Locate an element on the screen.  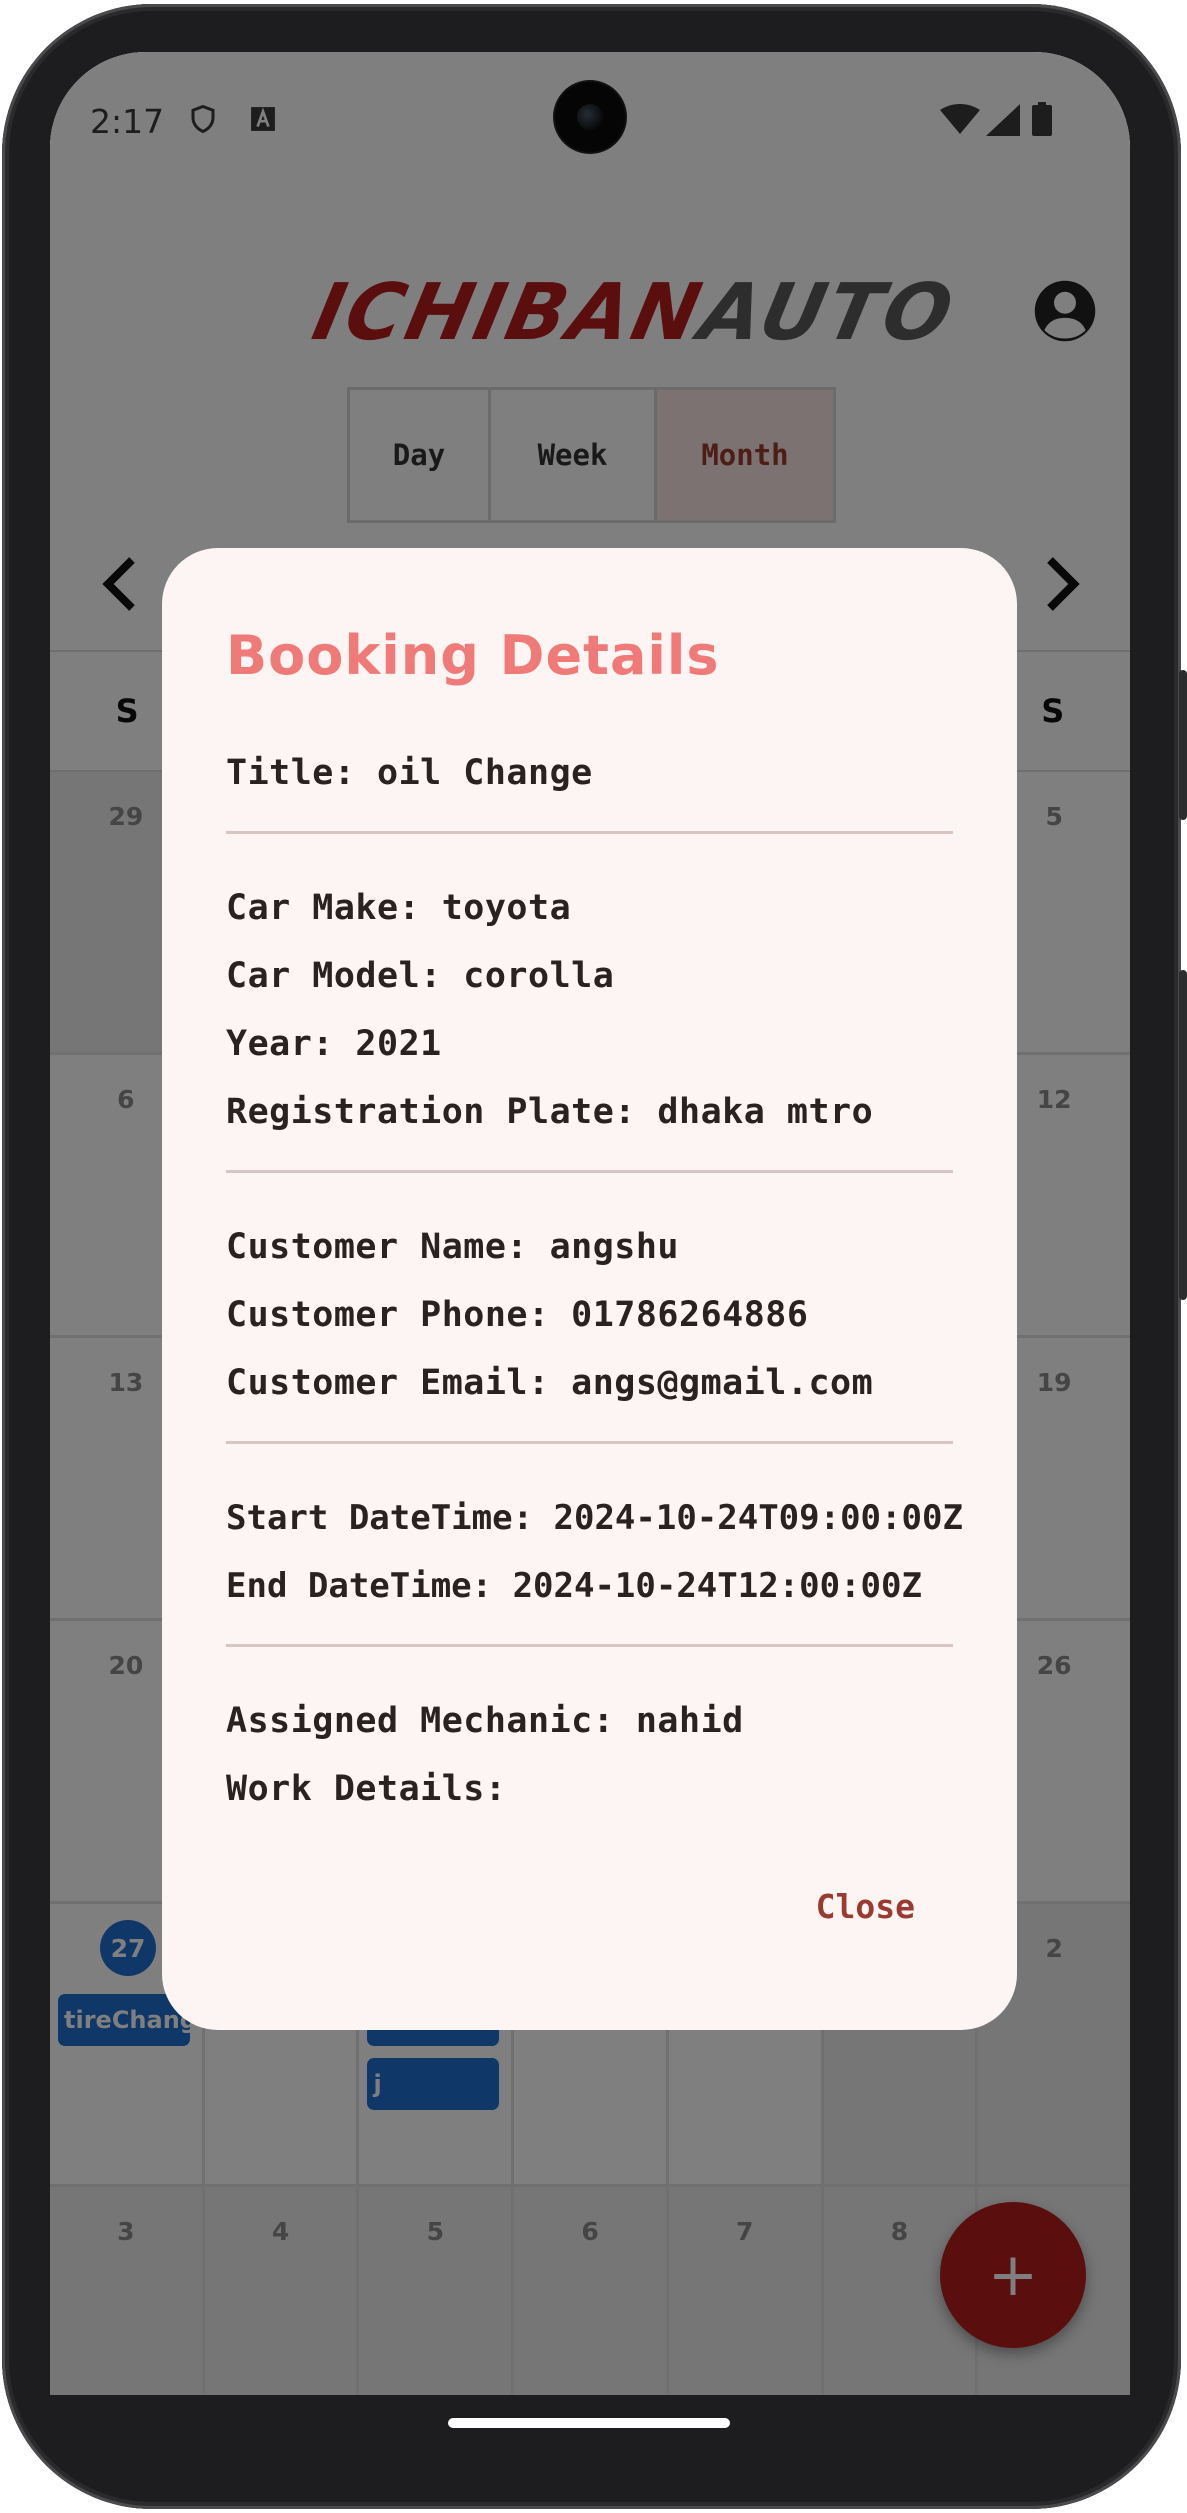
assigned-mechanic: Assigned Mechanic: nahid is located at coordinates (485, 1721).